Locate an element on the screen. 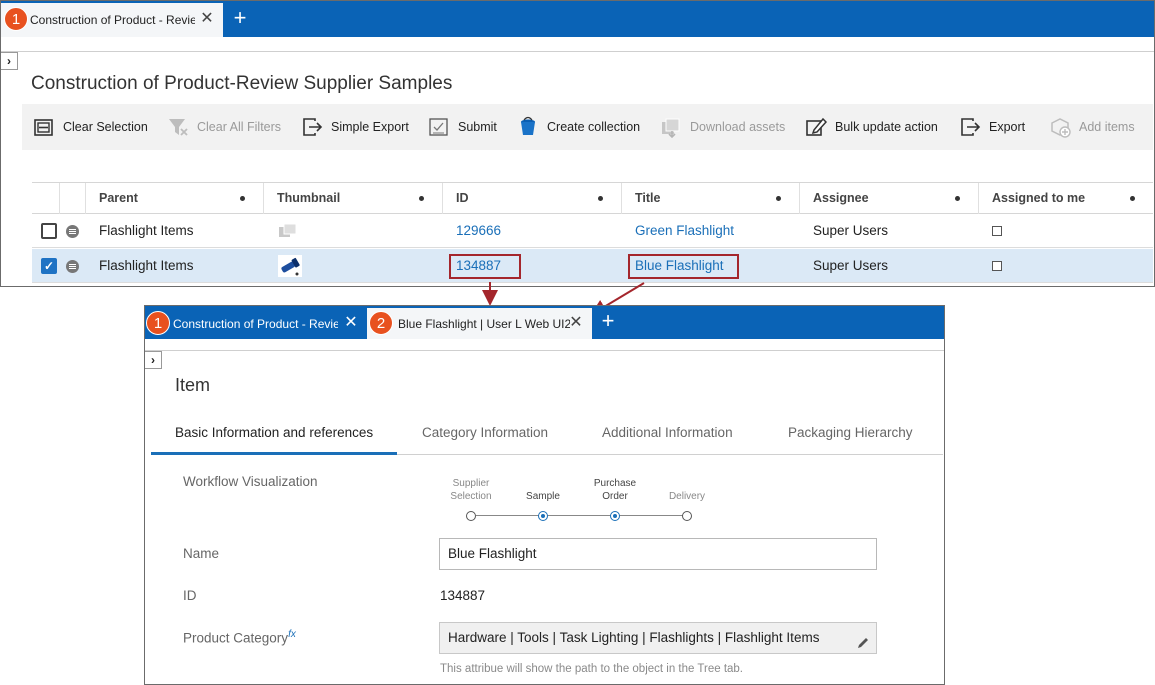 The width and height of the screenshot is (1155, 685). filter-clear-icon is located at coordinates (178, 127).